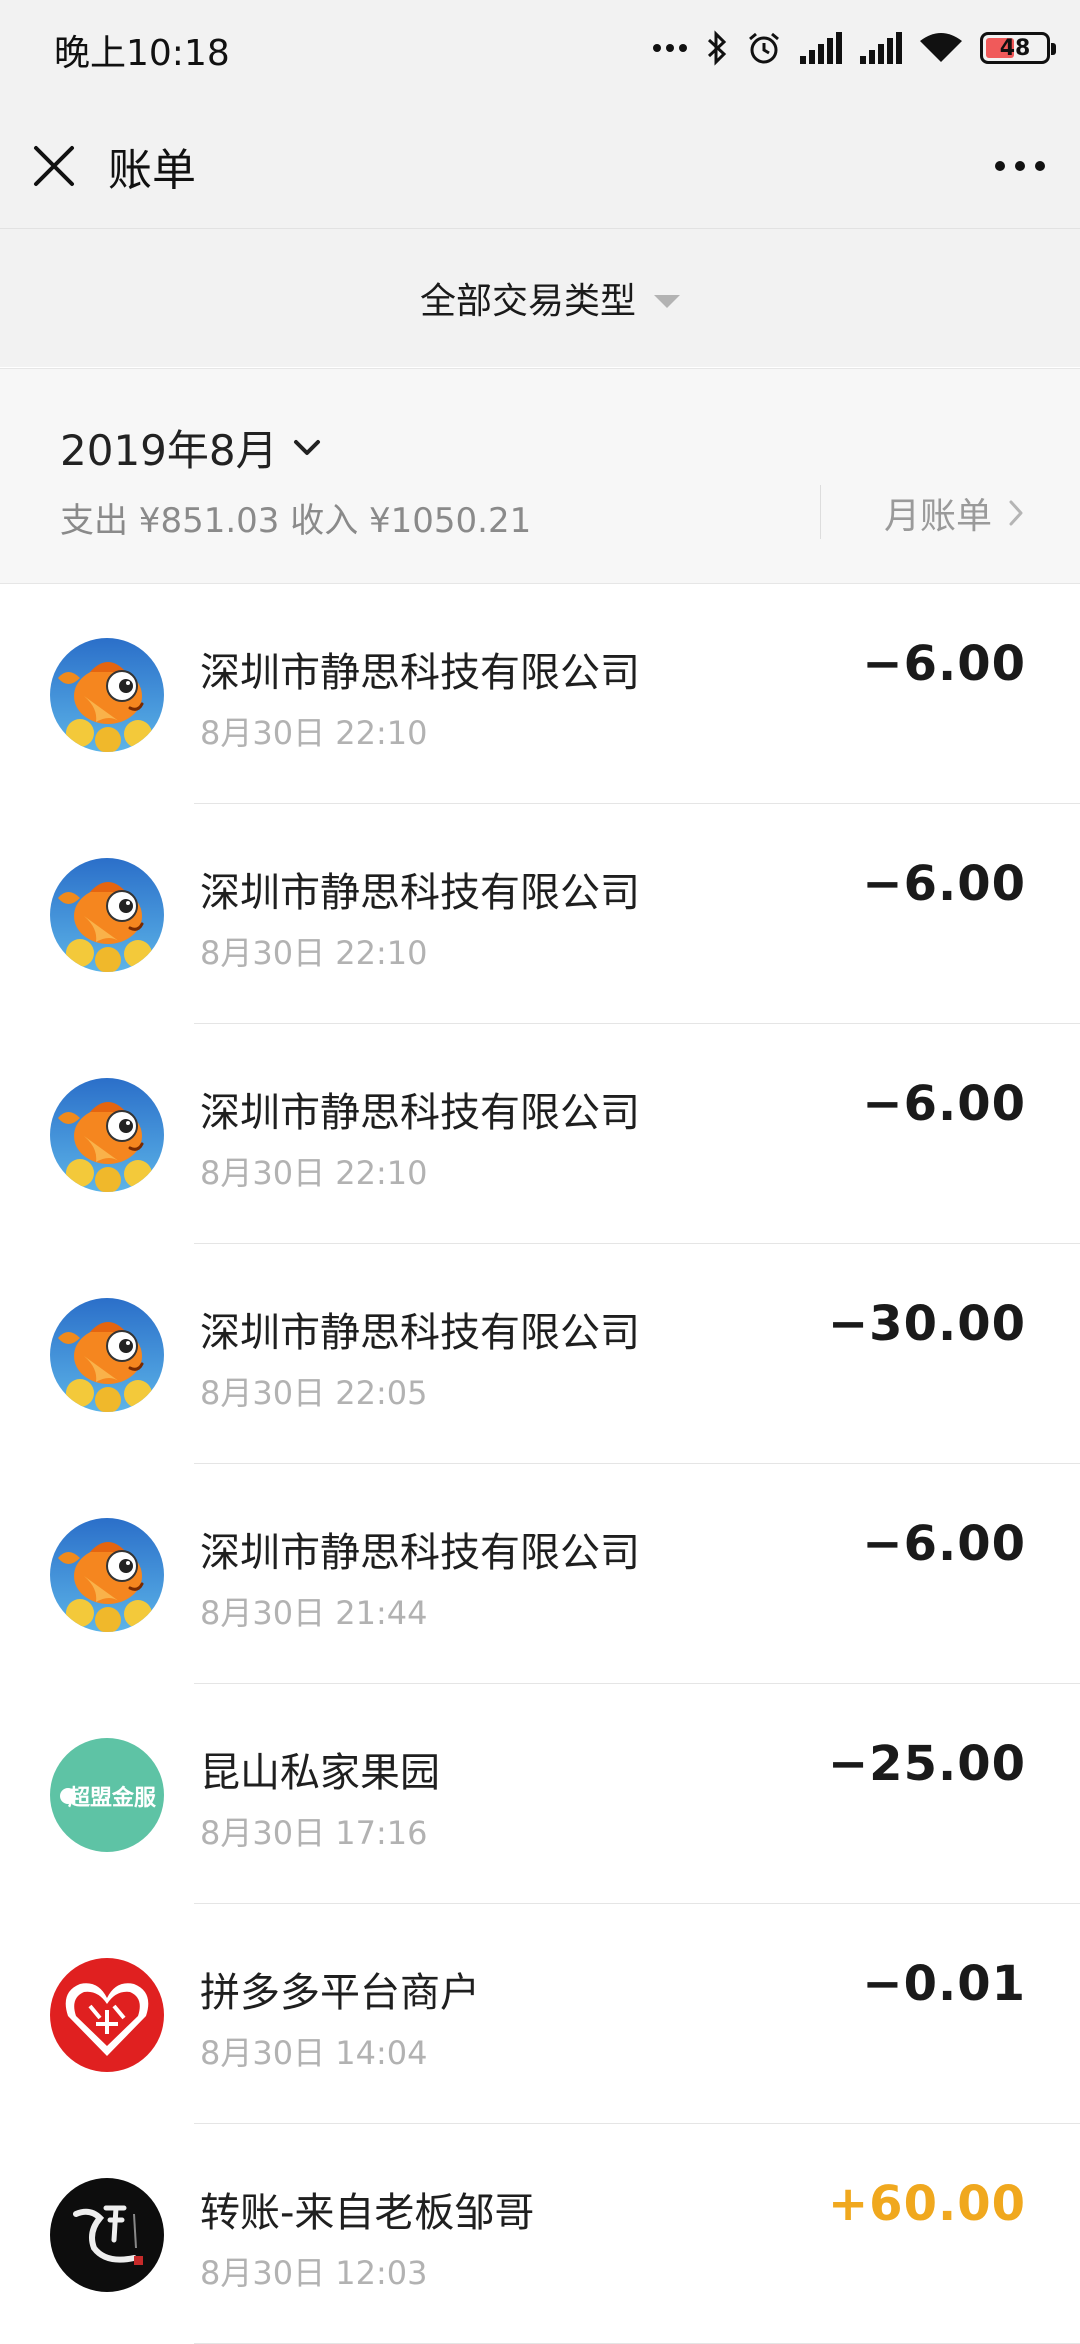  I want to click on transaction-row: 深圳市静思科技有限公司 8月30日 22:05 −30.00, so click(540, 1354).